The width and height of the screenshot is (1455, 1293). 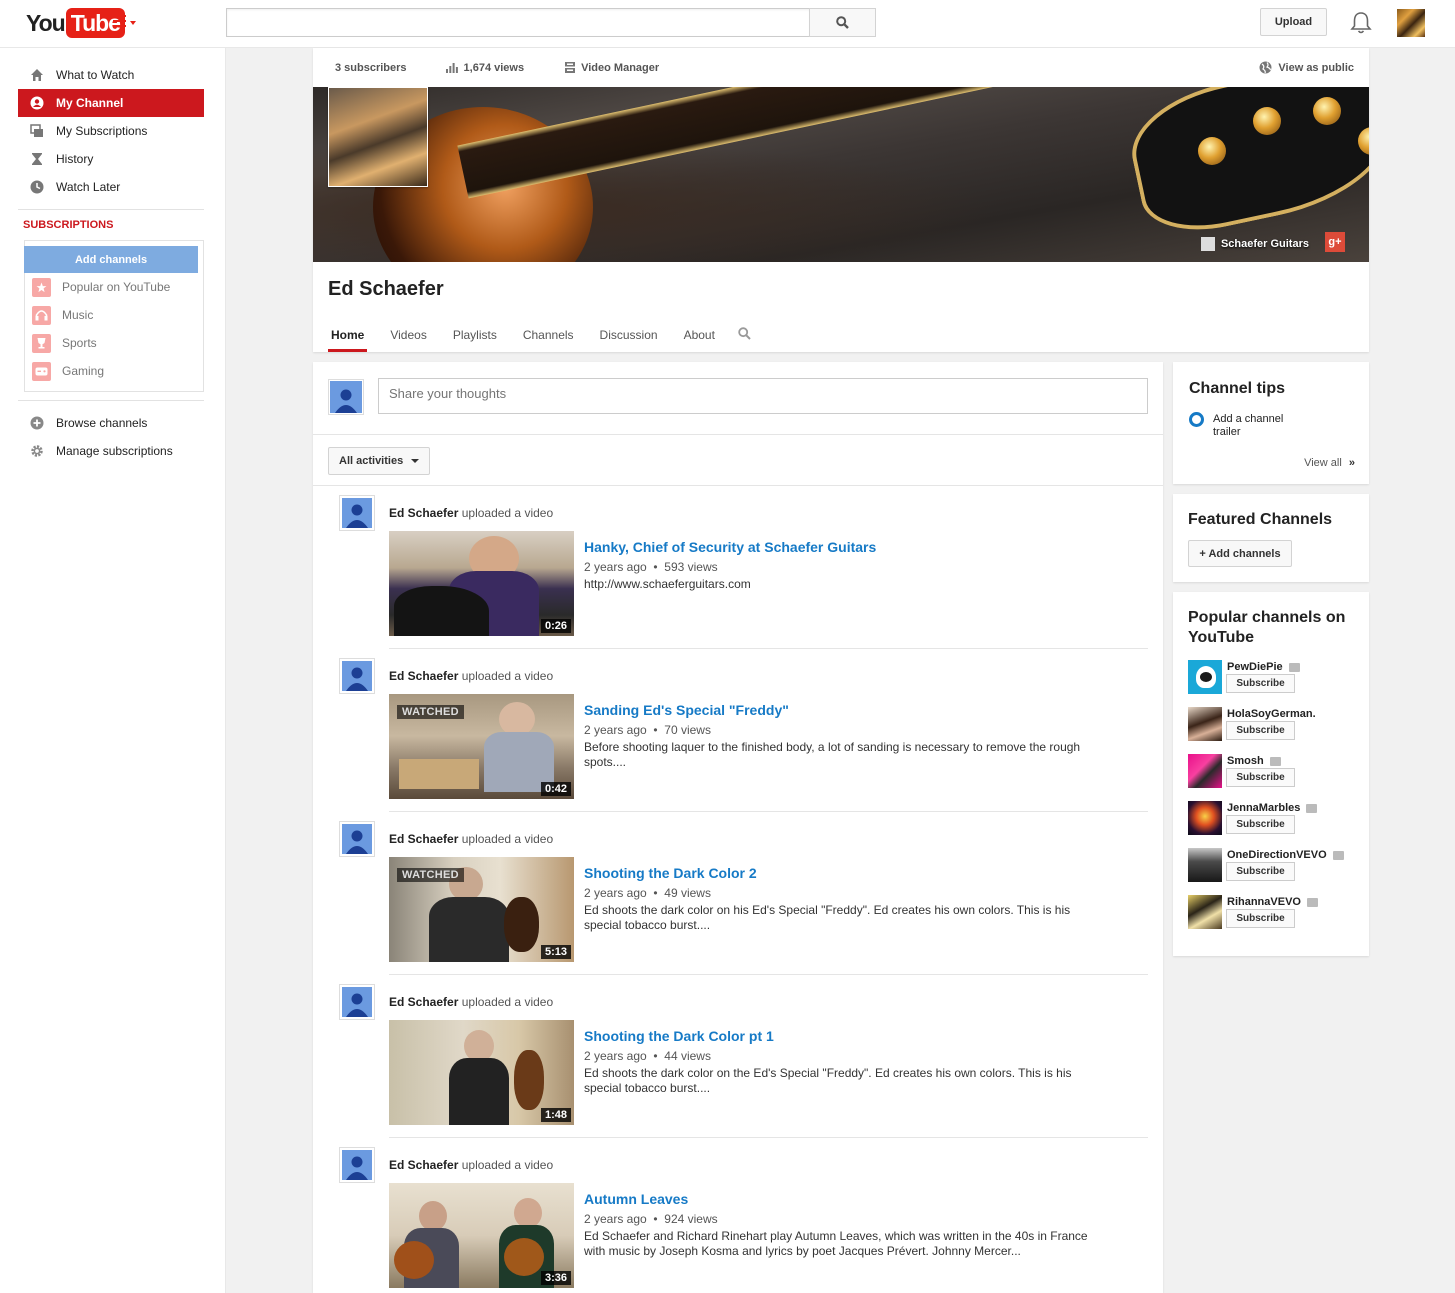 I want to click on add-channels-button: Add channels, so click(x=111, y=259).